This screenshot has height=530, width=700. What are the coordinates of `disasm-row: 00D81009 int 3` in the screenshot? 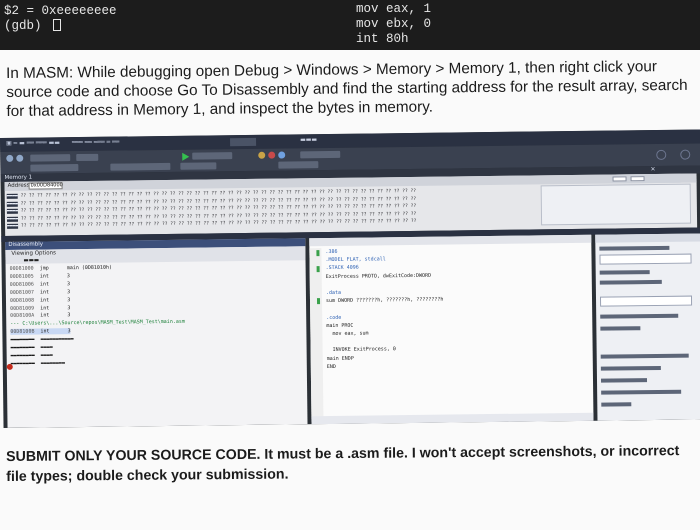 It's located at (40, 308).